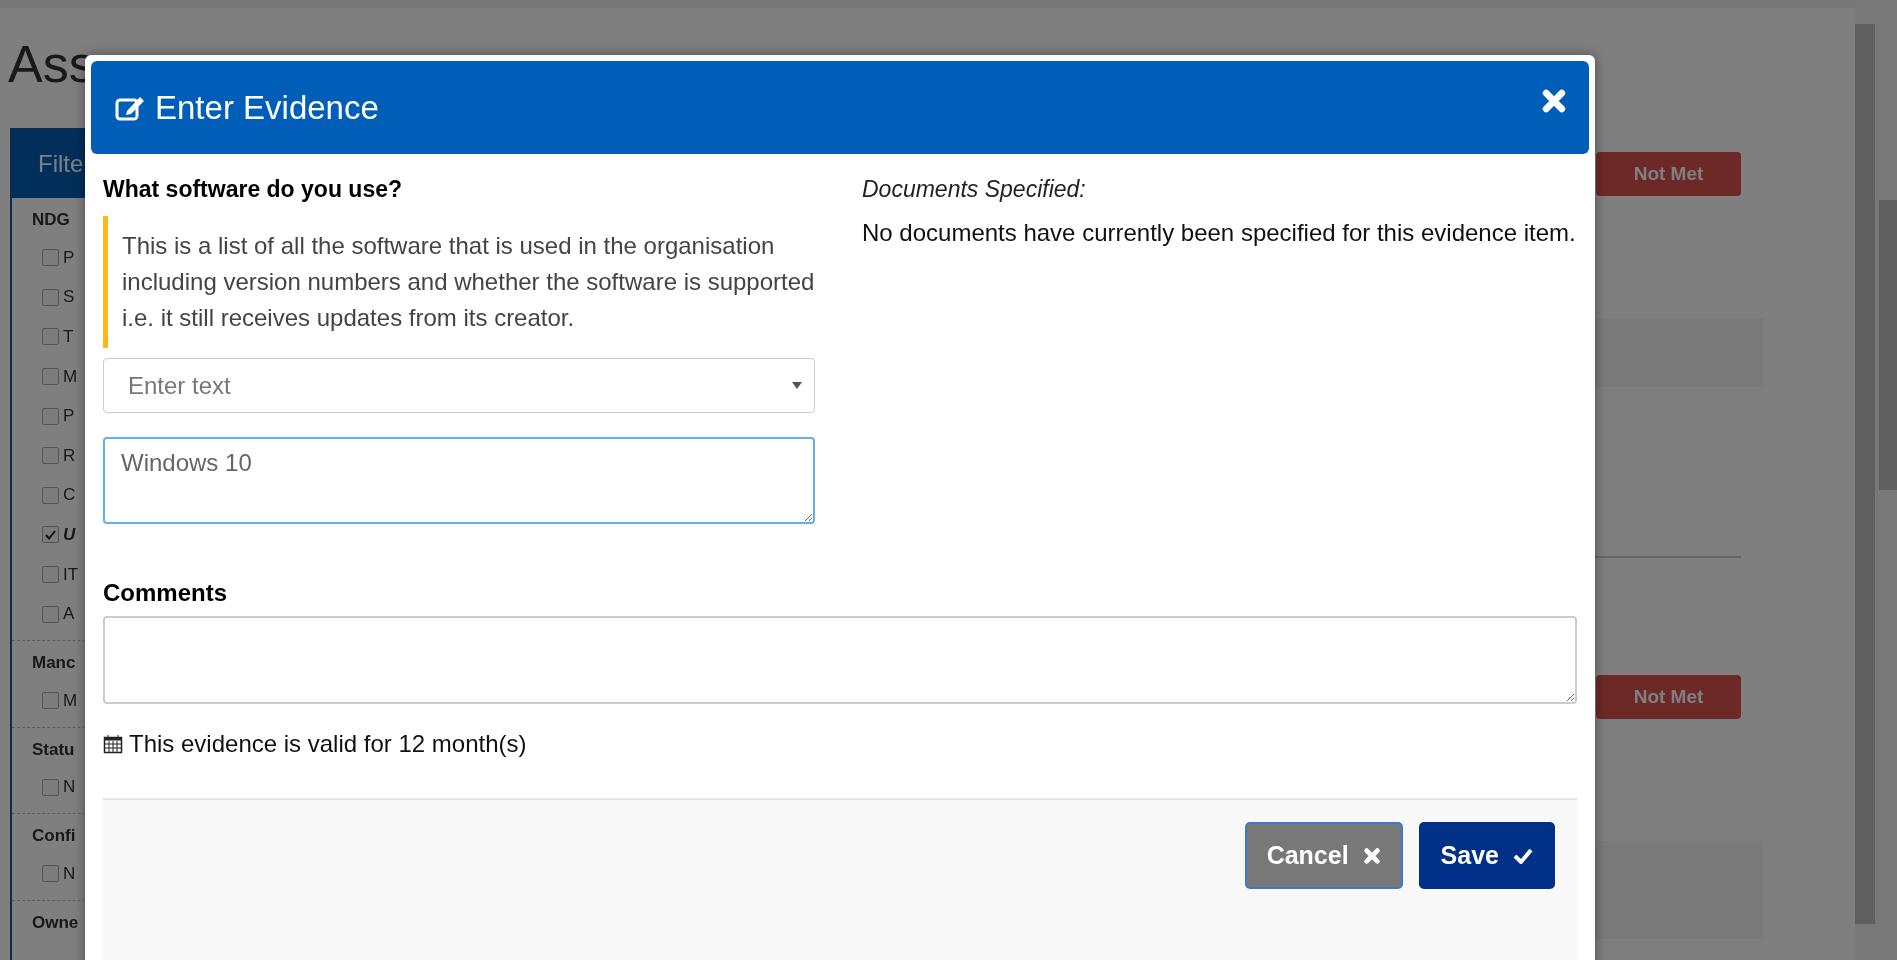 The width and height of the screenshot is (1897, 960). What do you see at coordinates (69, 495) in the screenshot?
I see `filter-option-label: C` at bounding box center [69, 495].